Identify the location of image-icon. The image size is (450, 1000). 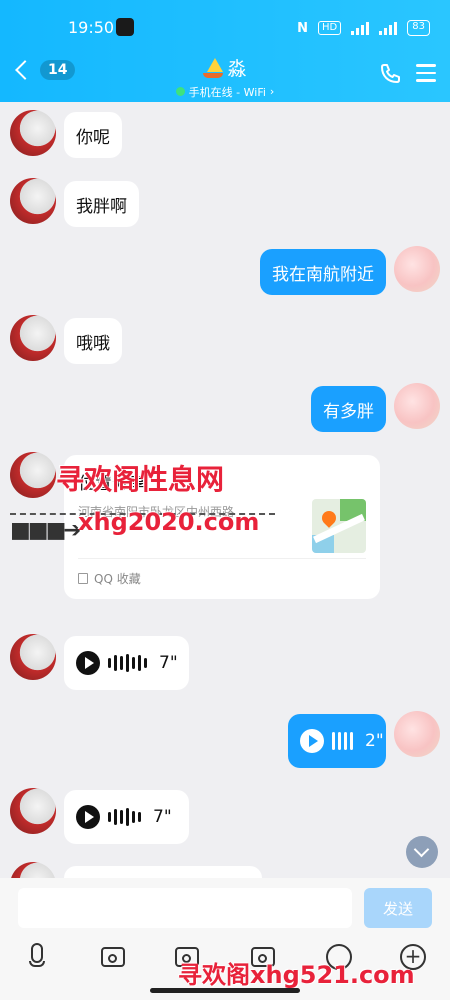
(113, 957).